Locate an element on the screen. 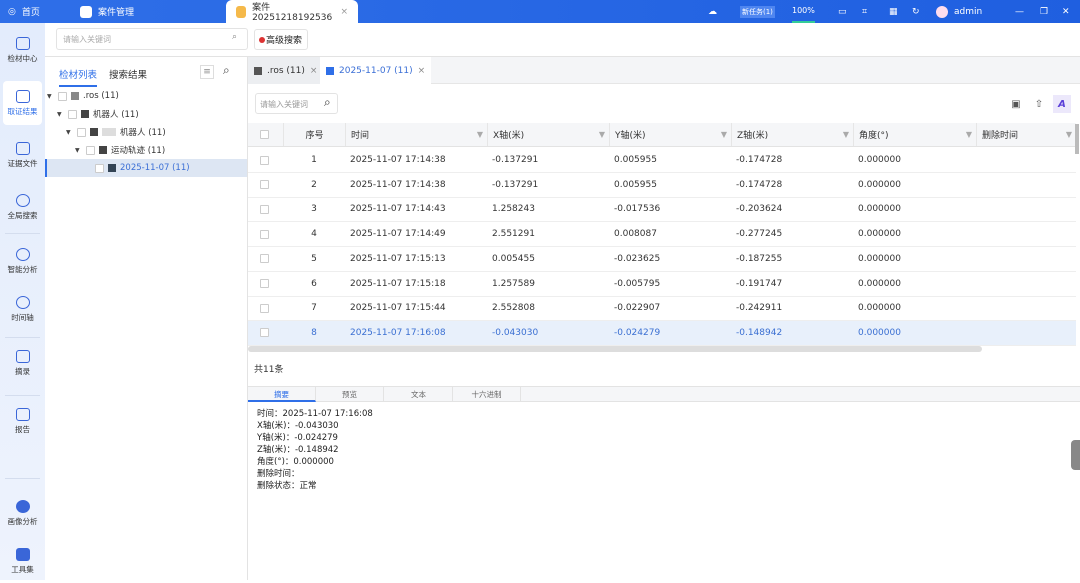  clock-icon is located at coordinates (22, 302).